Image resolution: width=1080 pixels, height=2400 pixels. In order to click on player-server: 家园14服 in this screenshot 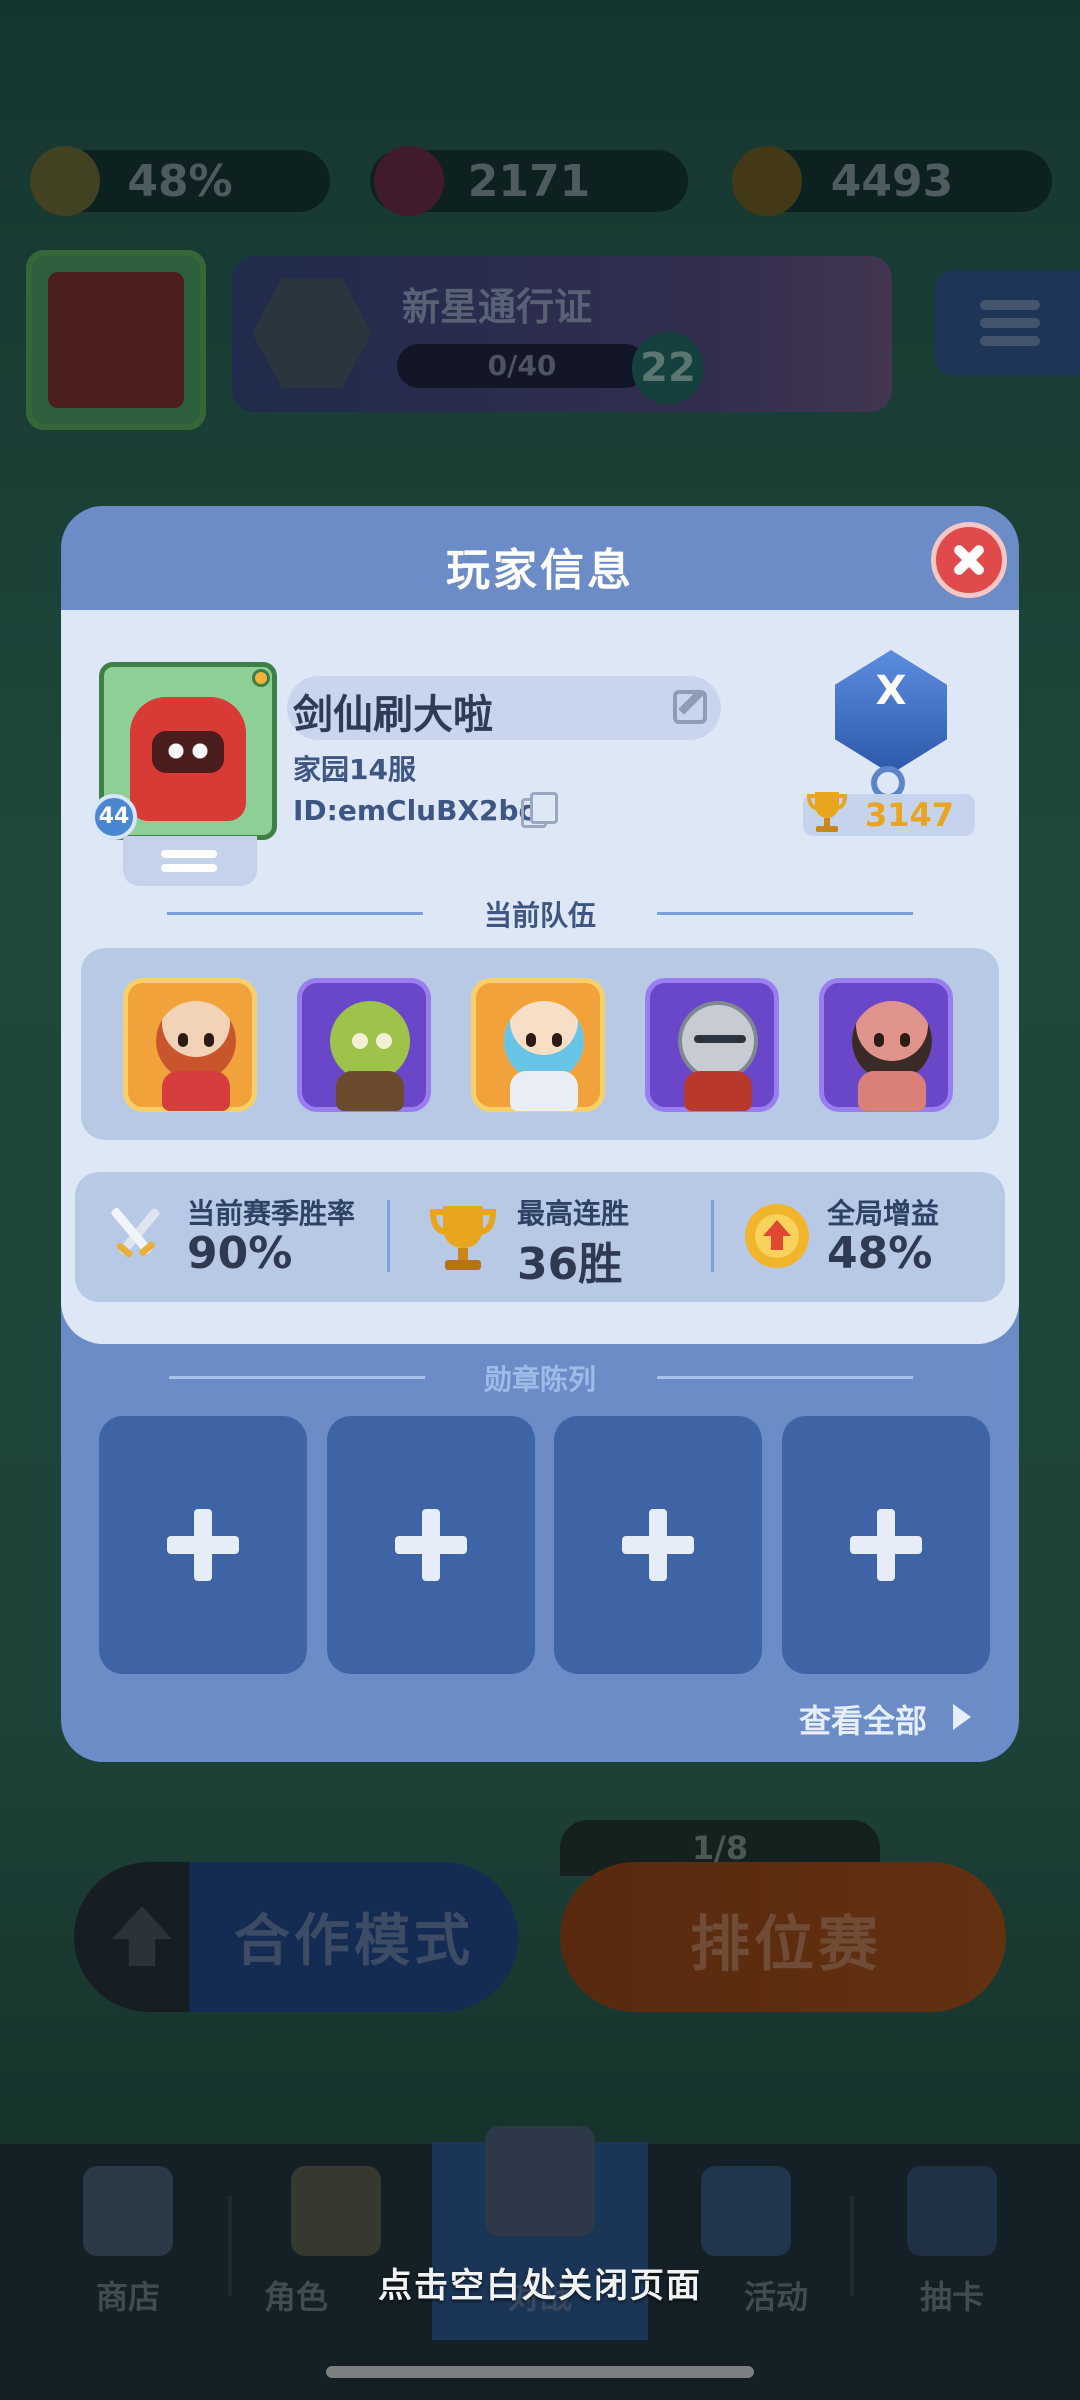, I will do `click(354, 769)`.